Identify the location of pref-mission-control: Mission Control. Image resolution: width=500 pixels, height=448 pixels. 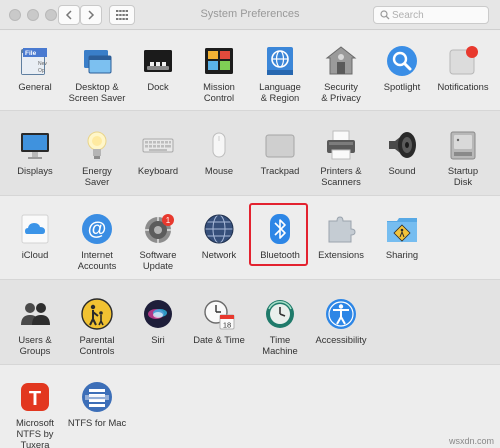
(219, 85).